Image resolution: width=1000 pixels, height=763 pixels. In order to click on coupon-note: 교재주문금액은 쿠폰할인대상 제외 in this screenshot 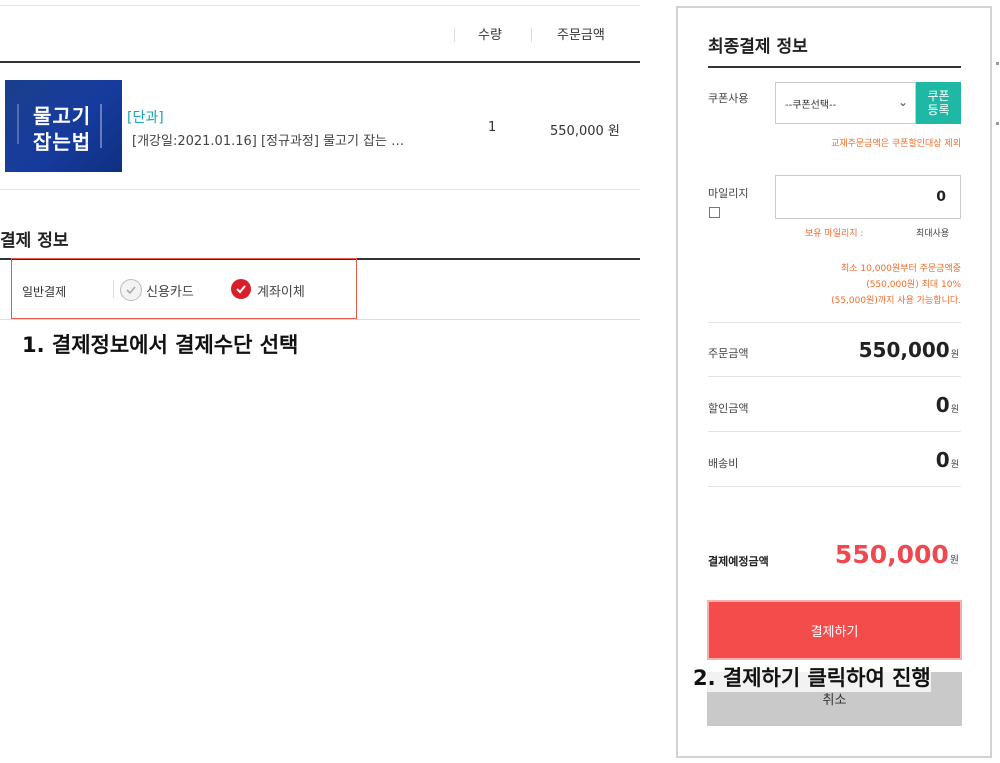, I will do `click(896, 144)`.